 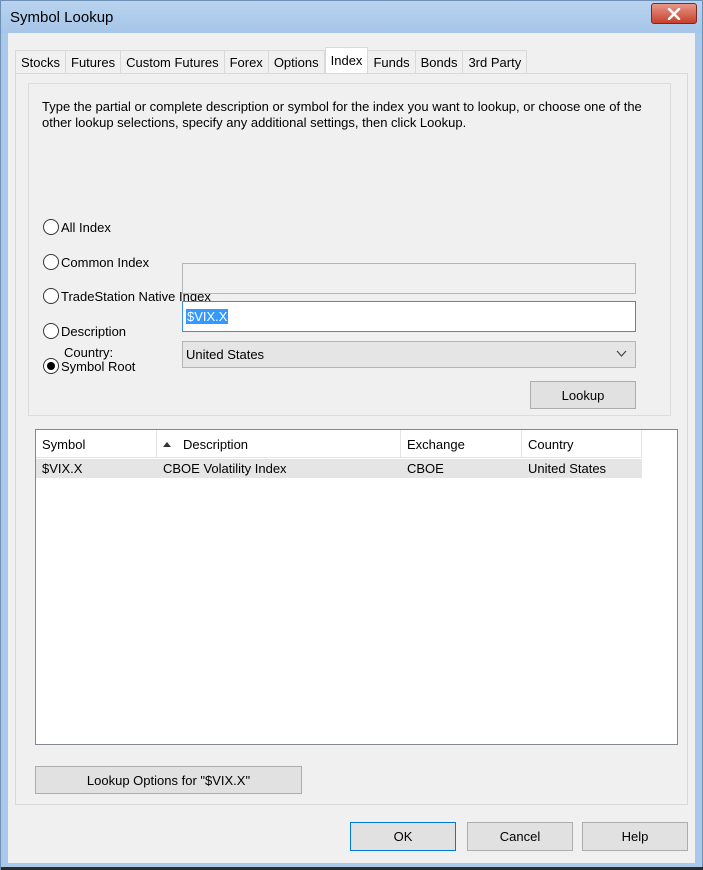 I want to click on symbol-root-input: $VIX.X, so click(x=409, y=316).